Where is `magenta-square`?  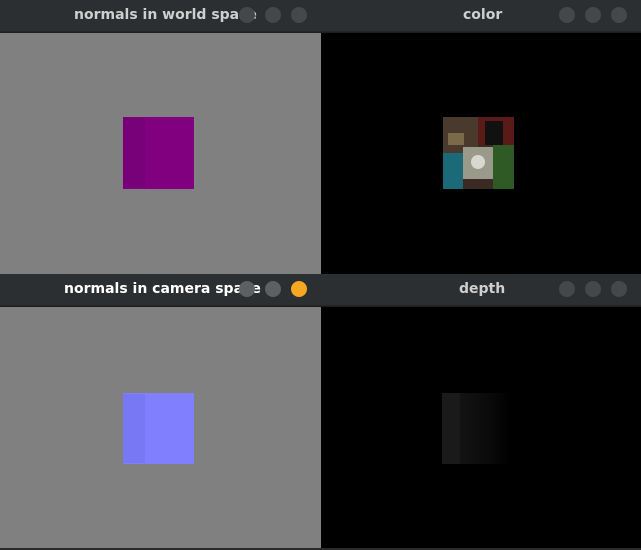
magenta-square is located at coordinates (158, 153).